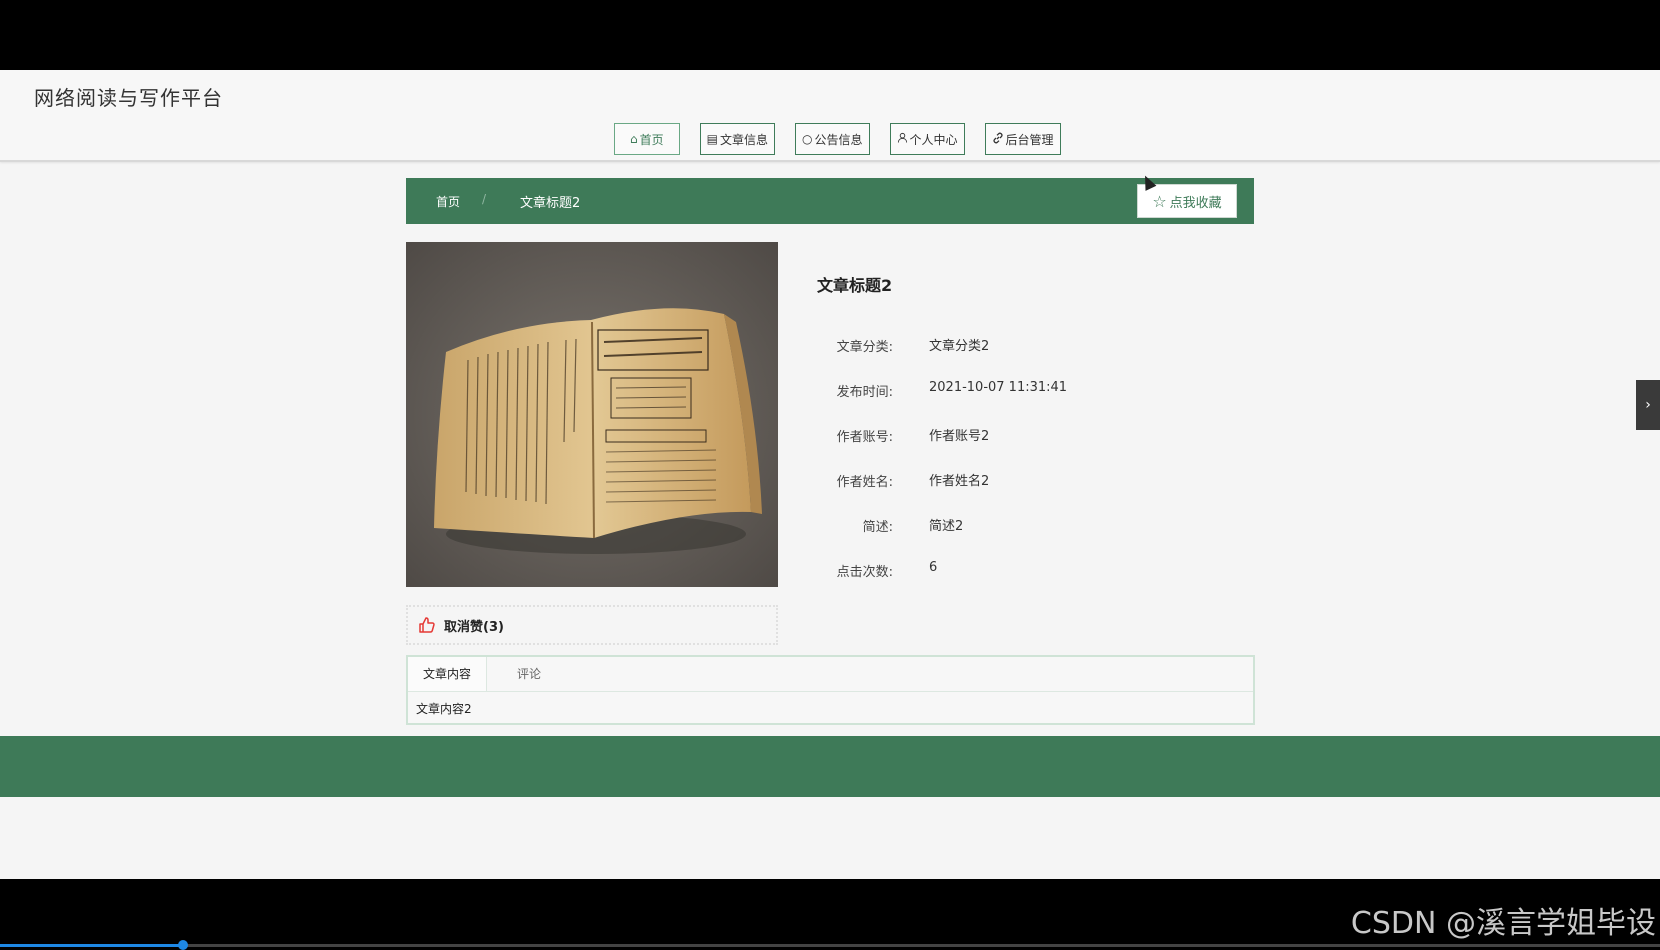 Image resolution: width=1660 pixels, height=950 pixels. I want to click on watermark: CSDN @溪言学姐毕设, so click(1503, 923).